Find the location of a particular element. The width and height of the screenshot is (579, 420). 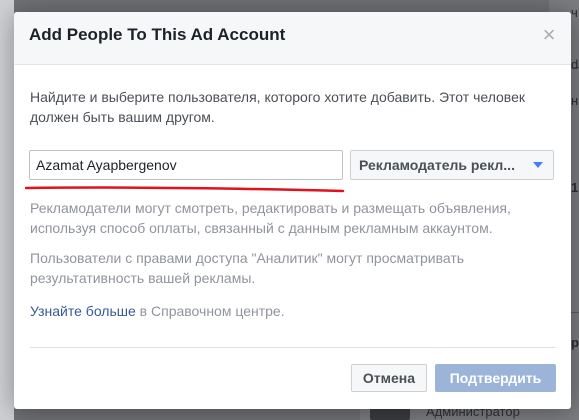

help-center-note: Узнайте больше в Справочном центре. is located at coordinates (157, 311).